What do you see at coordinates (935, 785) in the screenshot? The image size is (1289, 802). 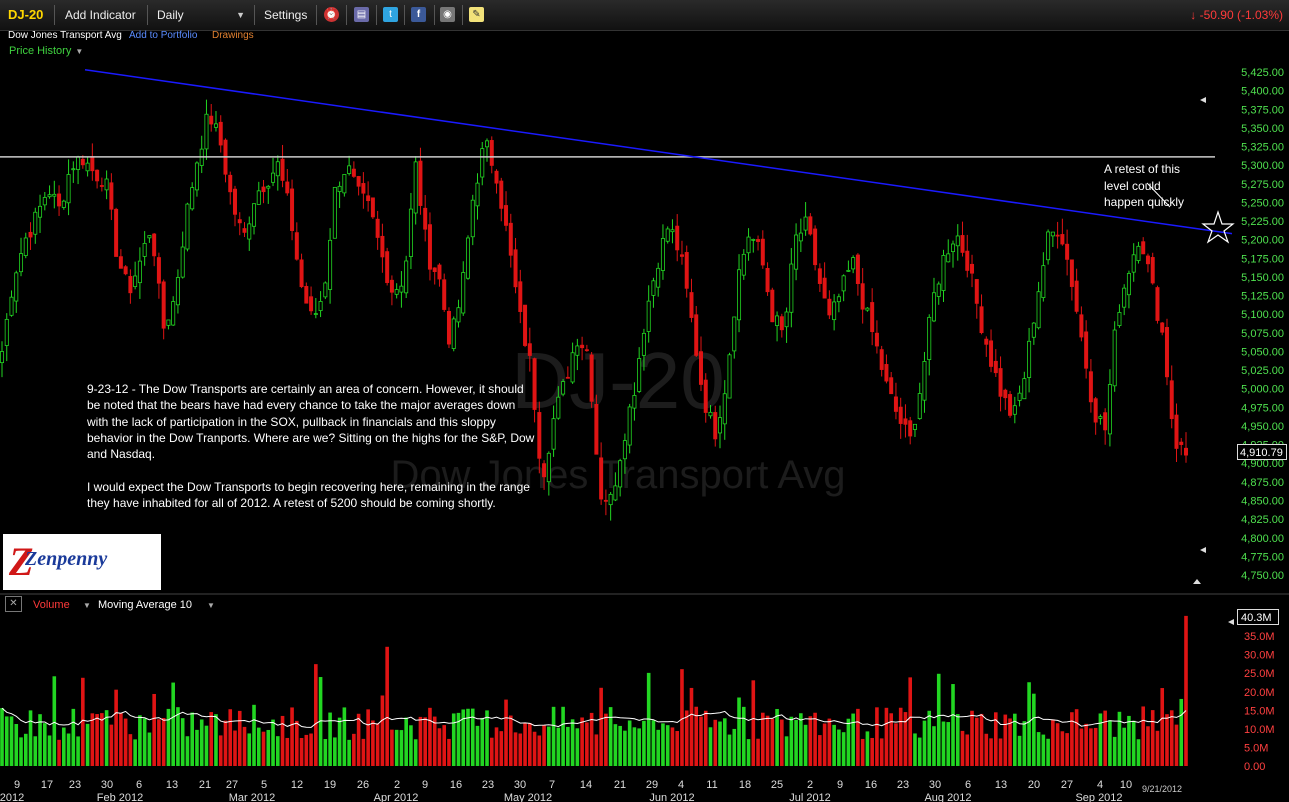 I see `day-tick: 30` at bounding box center [935, 785].